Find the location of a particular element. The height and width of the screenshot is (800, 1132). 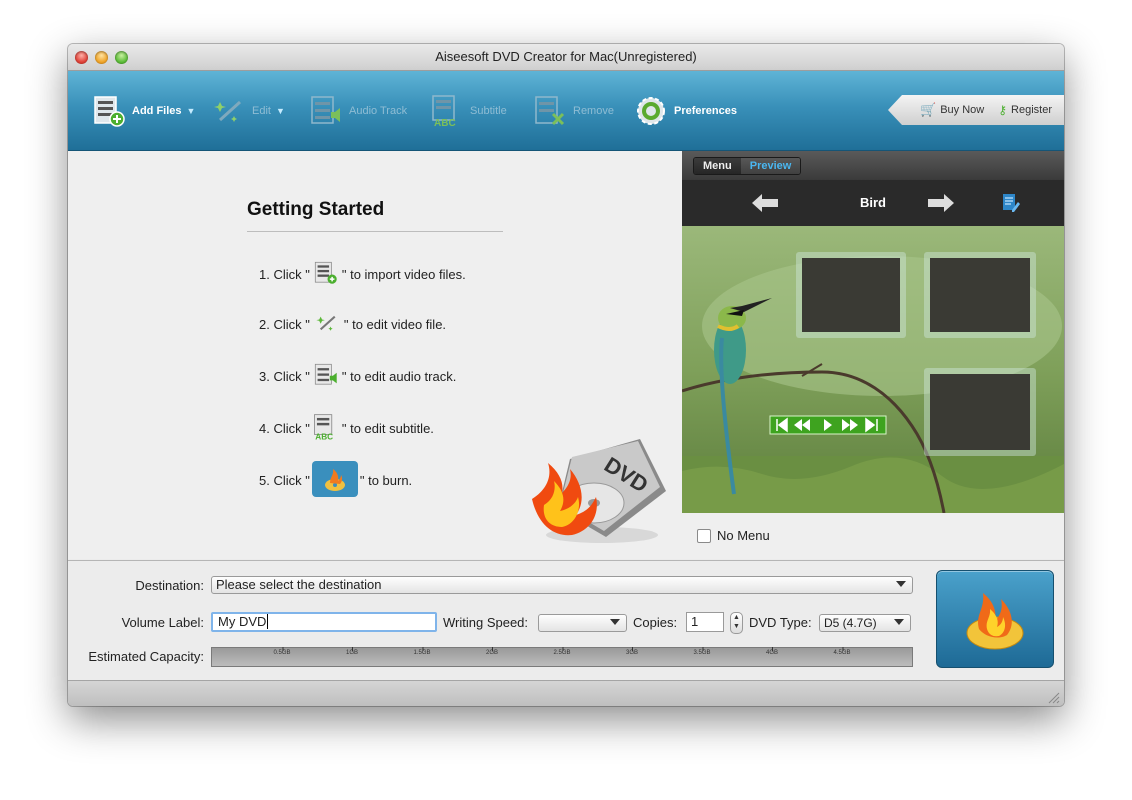

destination-label: Destination: is located at coordinates (169, 585).